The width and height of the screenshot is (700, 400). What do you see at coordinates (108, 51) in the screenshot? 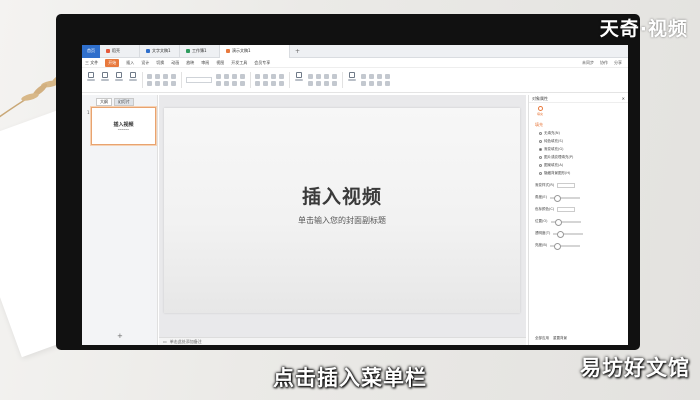
I see `docer-icon` at bounding box center [108, 51].